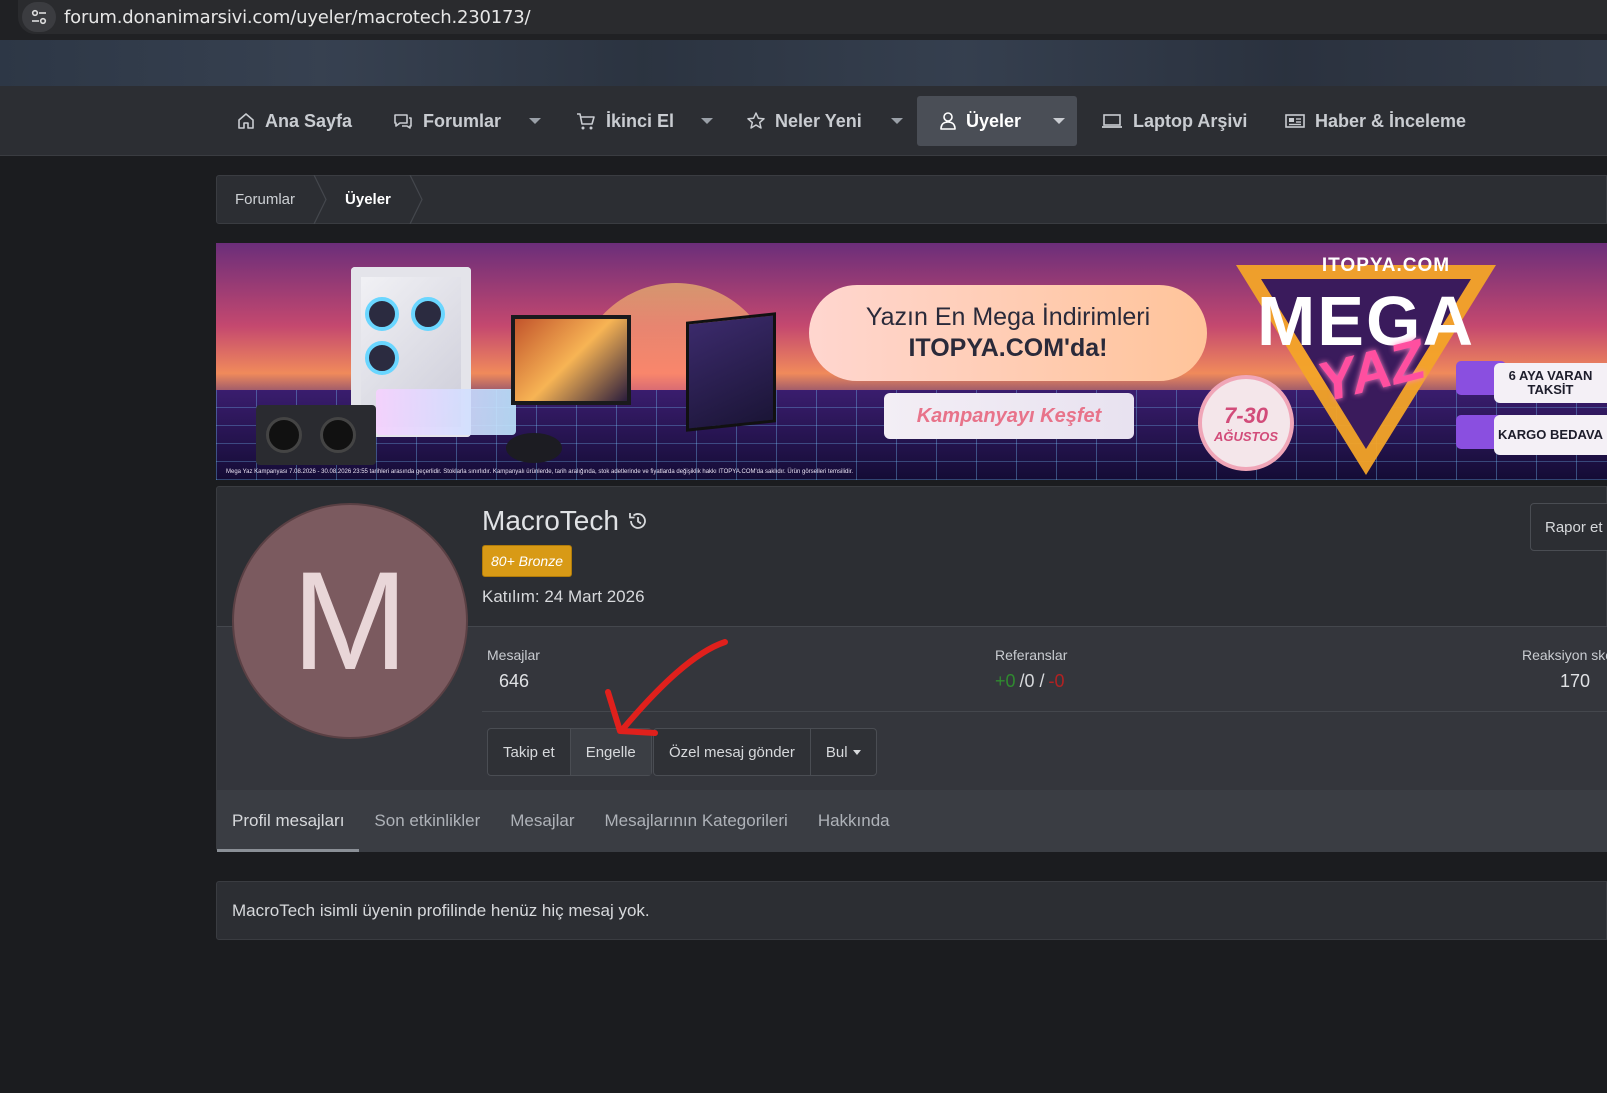  Describe the element at coordinates (1246, 415) in the screenshot. I see `promo-date-range: 7-30` at that location.